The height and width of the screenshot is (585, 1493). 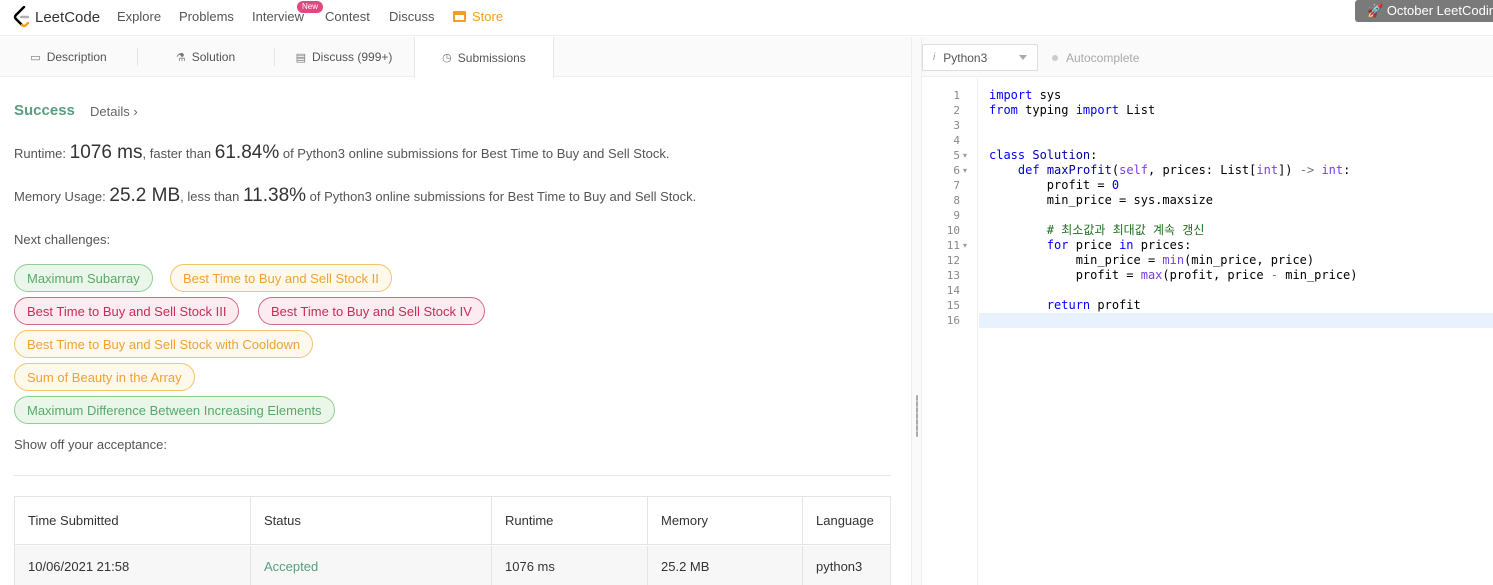 I want to click on toggle-dot-icon, so click(x=1055, y=58).